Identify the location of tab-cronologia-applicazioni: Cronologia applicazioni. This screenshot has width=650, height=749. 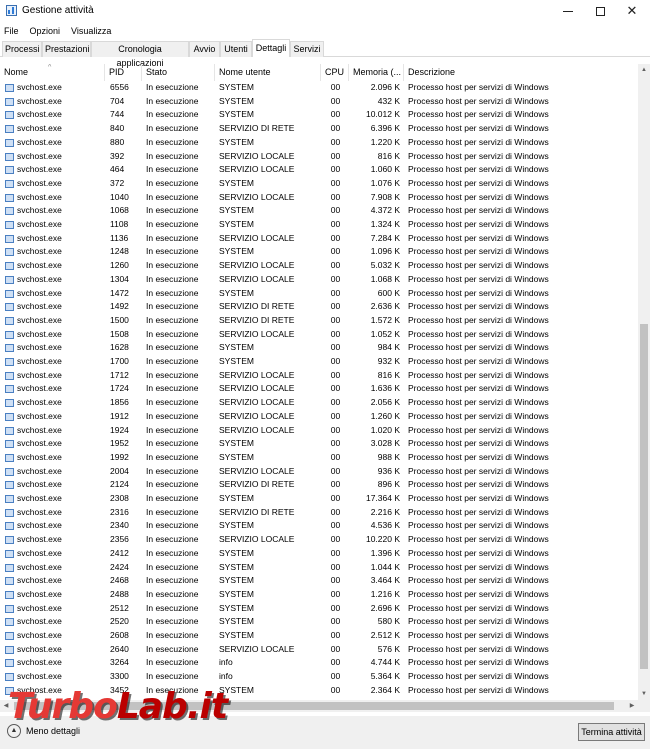
(140, 54).